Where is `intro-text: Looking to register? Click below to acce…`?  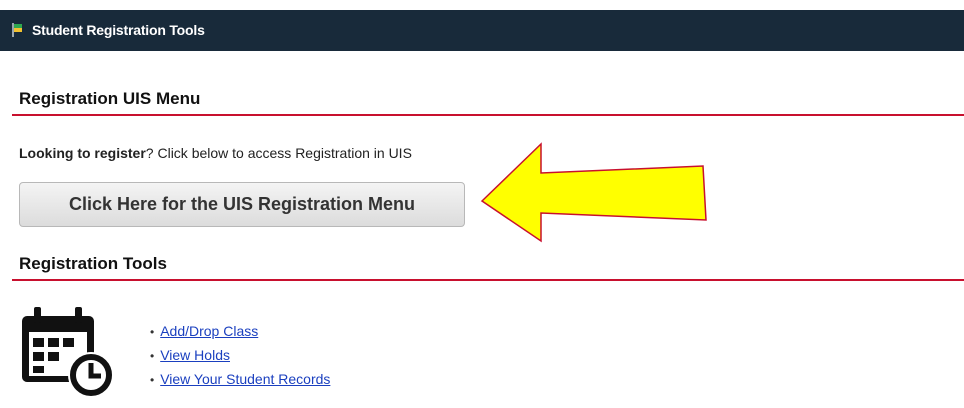
intro-text: Looking to register? Click below to acce… is located at coordinates (215, 153).